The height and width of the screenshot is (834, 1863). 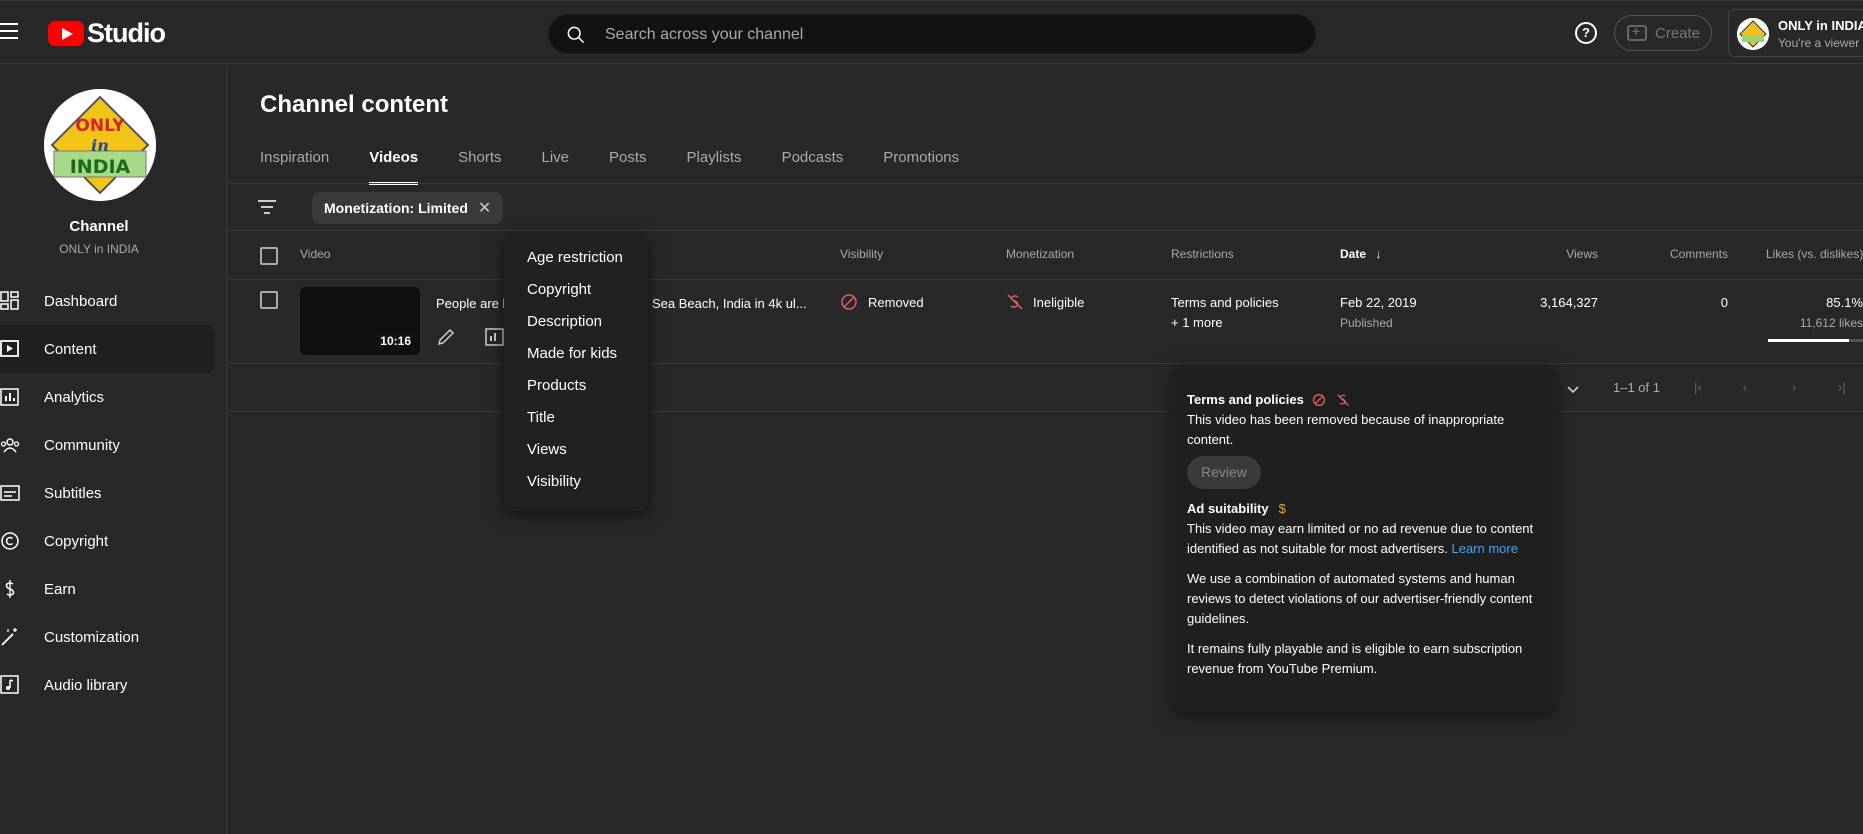 I want to click on logo-line-1: ONLY, so click(x=100, y=126).